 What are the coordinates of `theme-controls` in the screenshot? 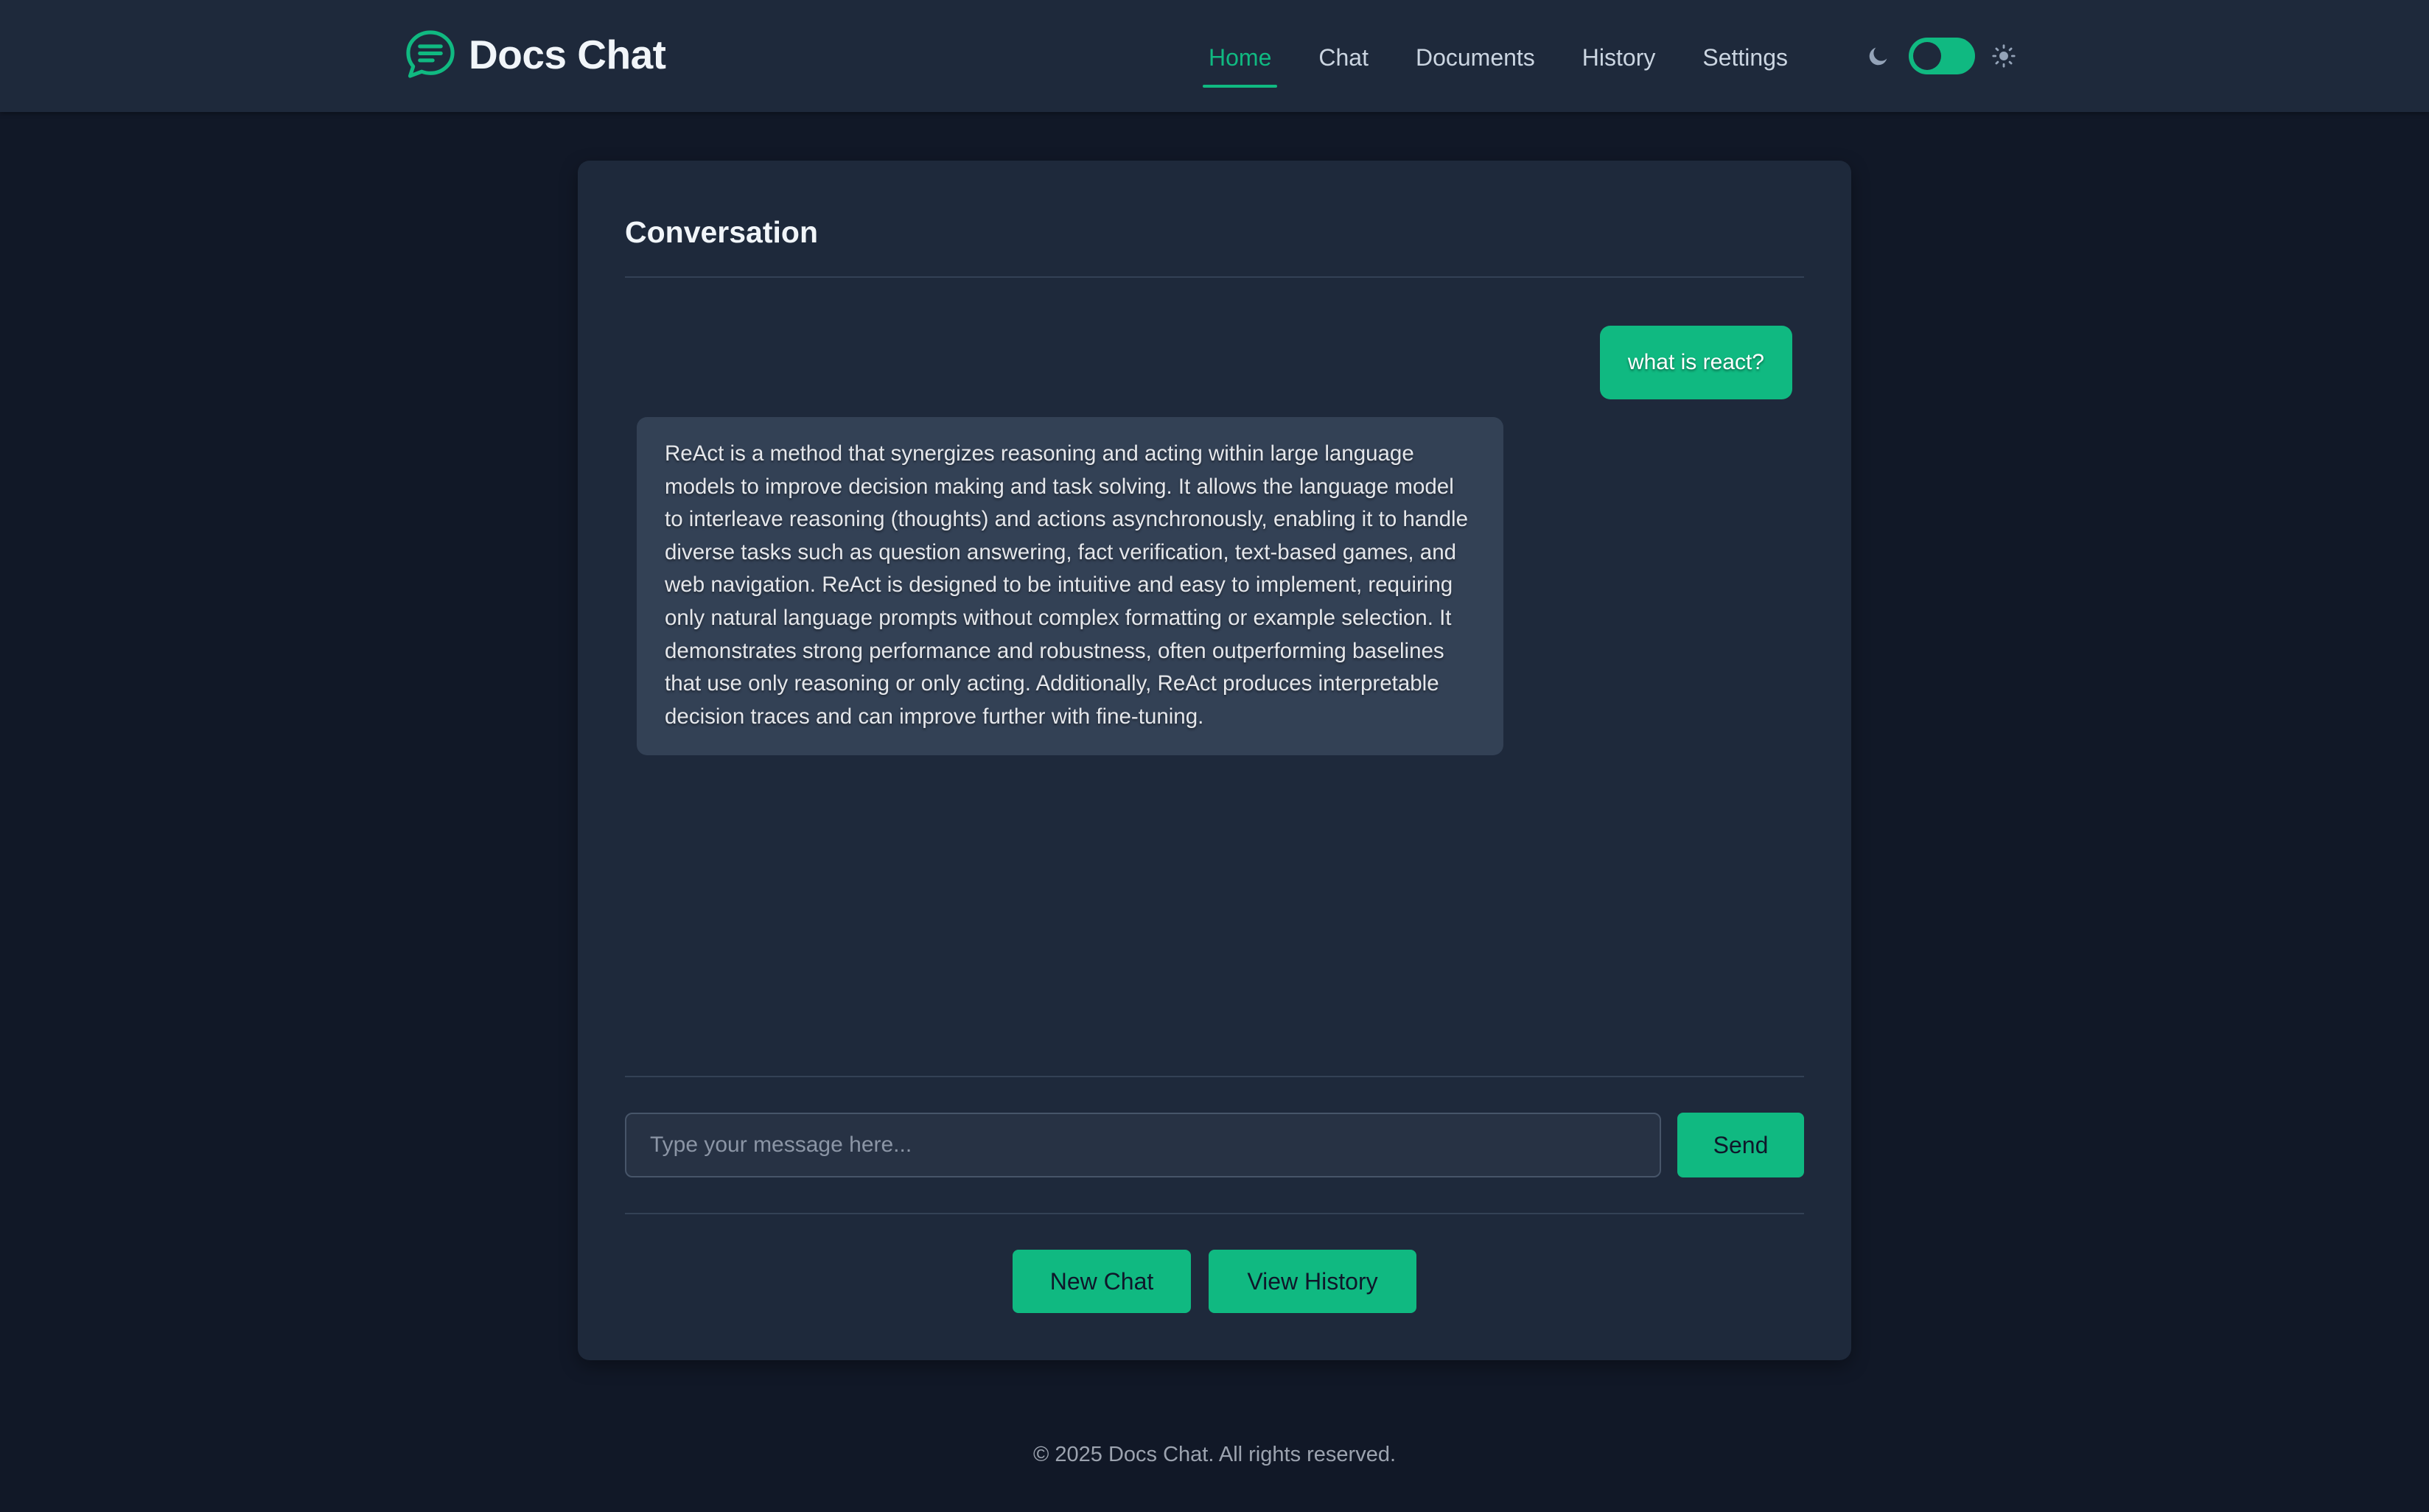 It's located at (1941, 56).